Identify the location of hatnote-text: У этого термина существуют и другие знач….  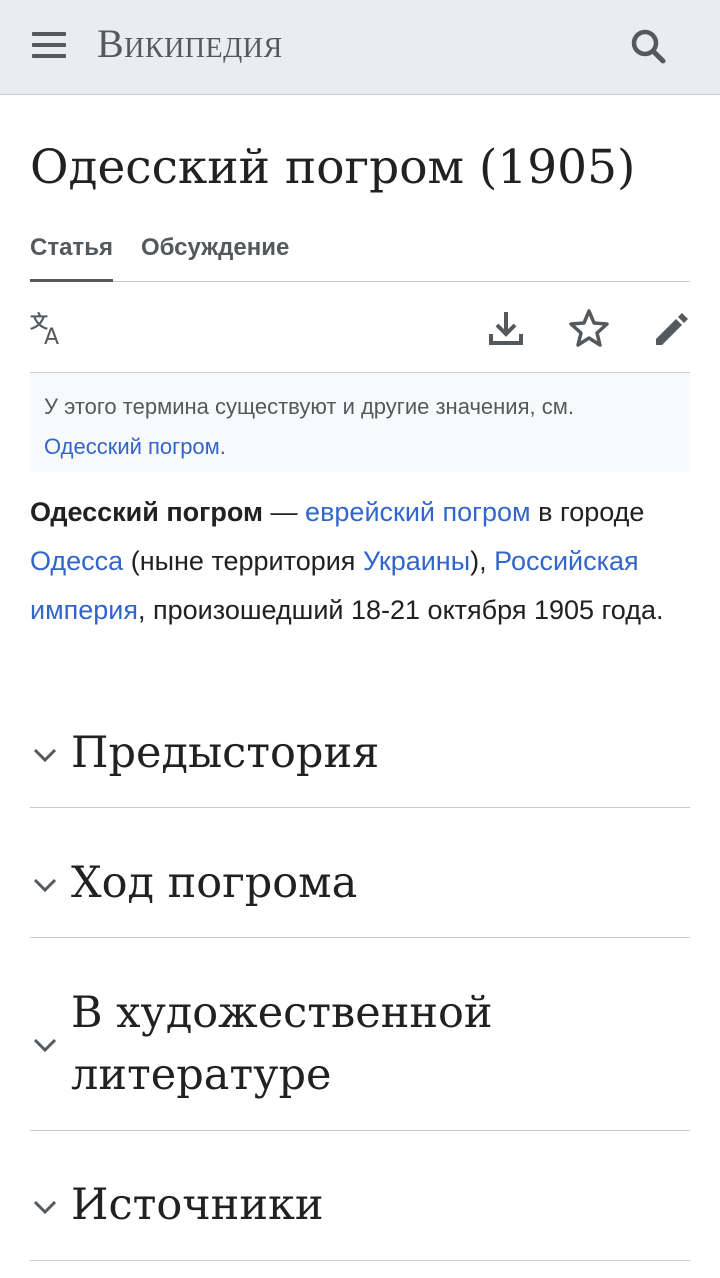
(309, 406).